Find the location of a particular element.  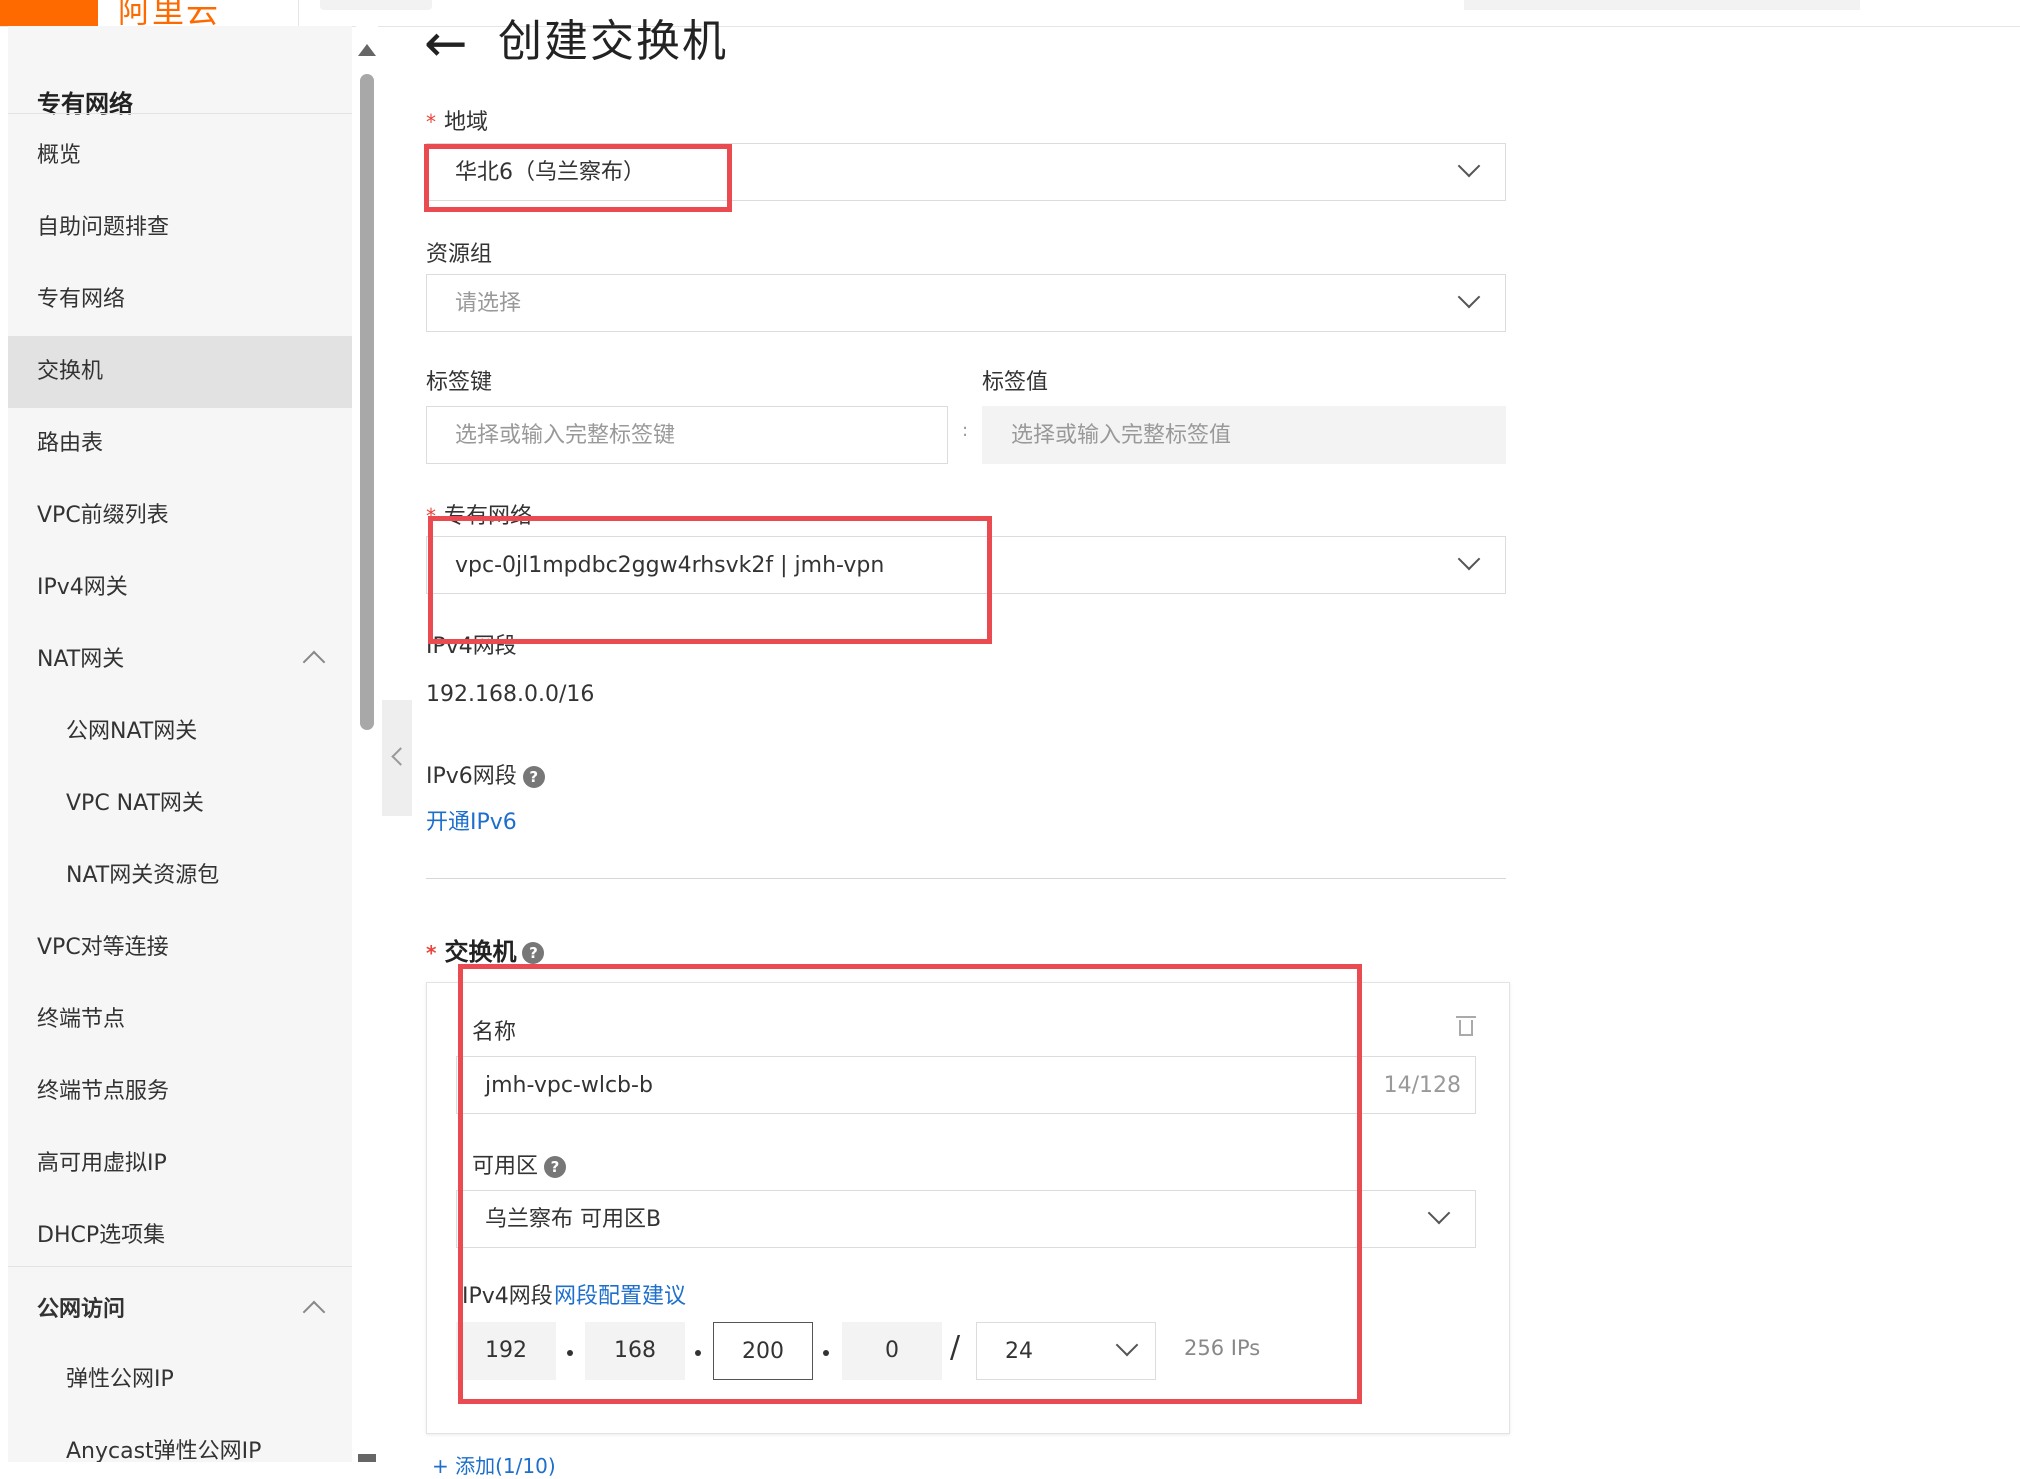

back-arrow-icon: ← is located at coordinates (446, 44).